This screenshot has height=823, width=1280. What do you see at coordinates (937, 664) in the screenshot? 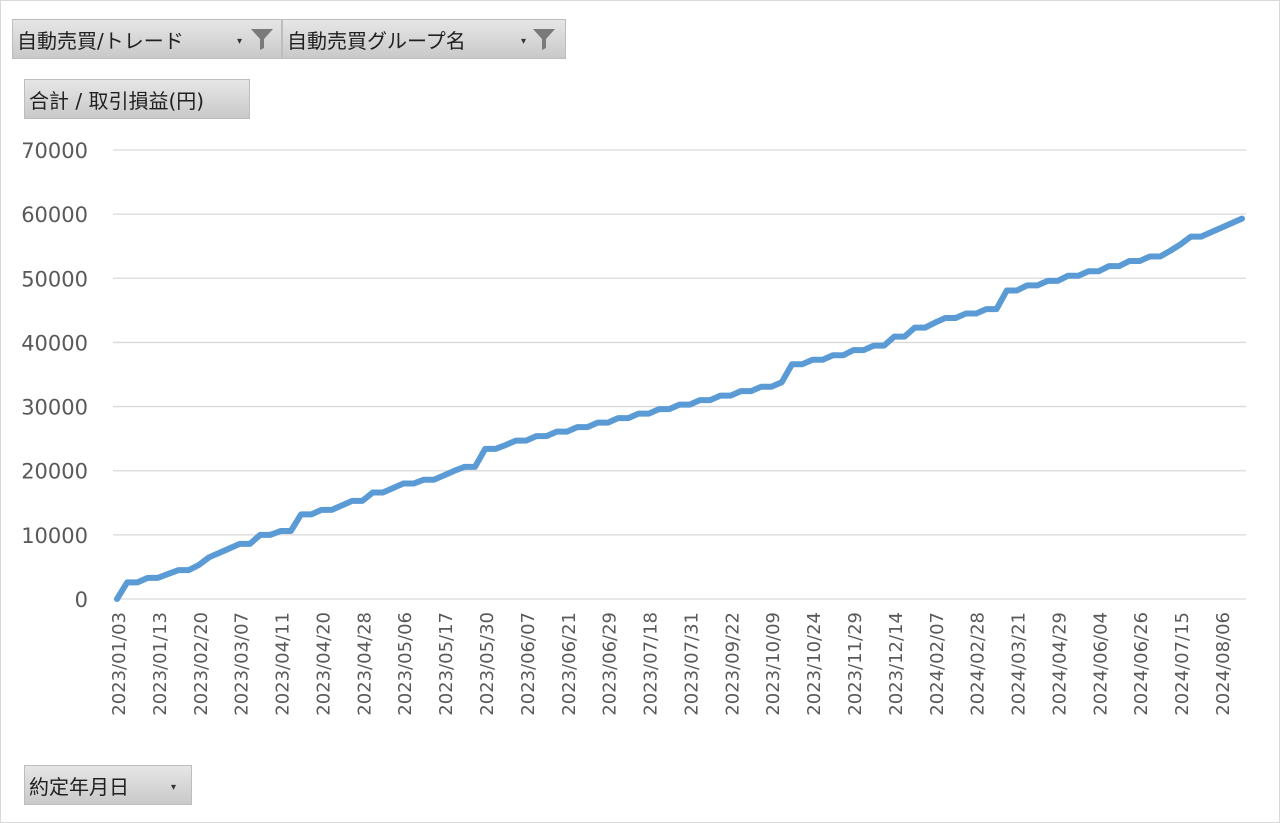
I see `x-tick-label: 2024/02/07` at bounding box center [937, 664].